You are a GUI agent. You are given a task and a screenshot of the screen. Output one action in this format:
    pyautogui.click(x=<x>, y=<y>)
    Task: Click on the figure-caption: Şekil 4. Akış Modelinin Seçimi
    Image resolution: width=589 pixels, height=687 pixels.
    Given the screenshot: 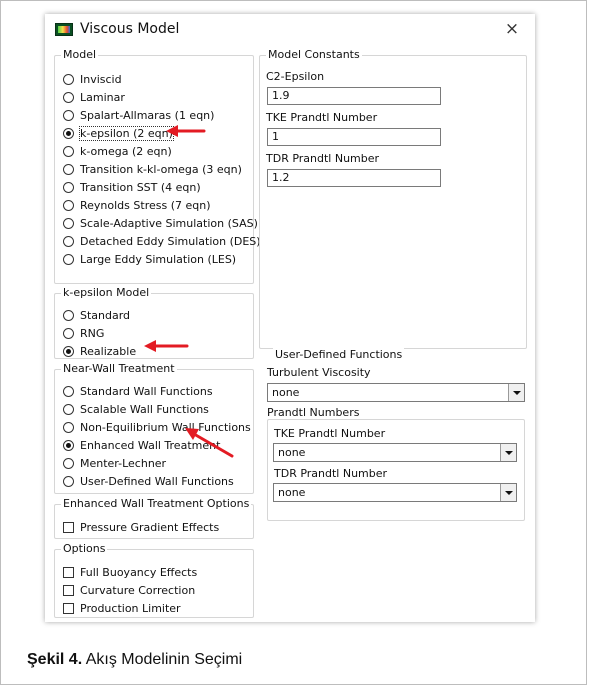 What is the action you would take?
    pyautogui.click(x=134, y=660)
    